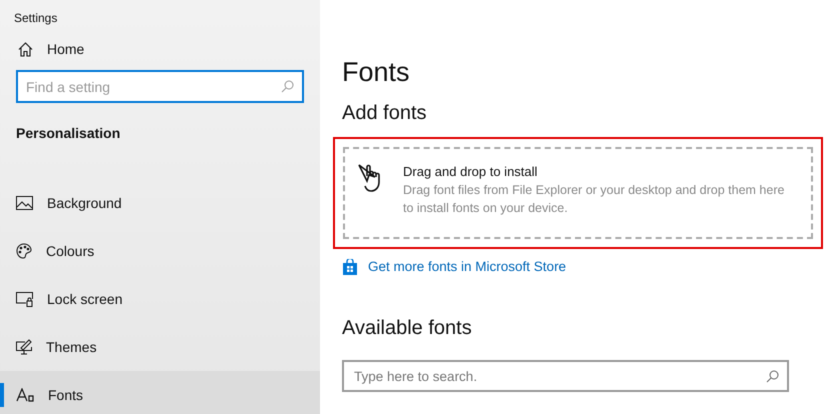  I want to click on picture-icon, so click(24, 203).